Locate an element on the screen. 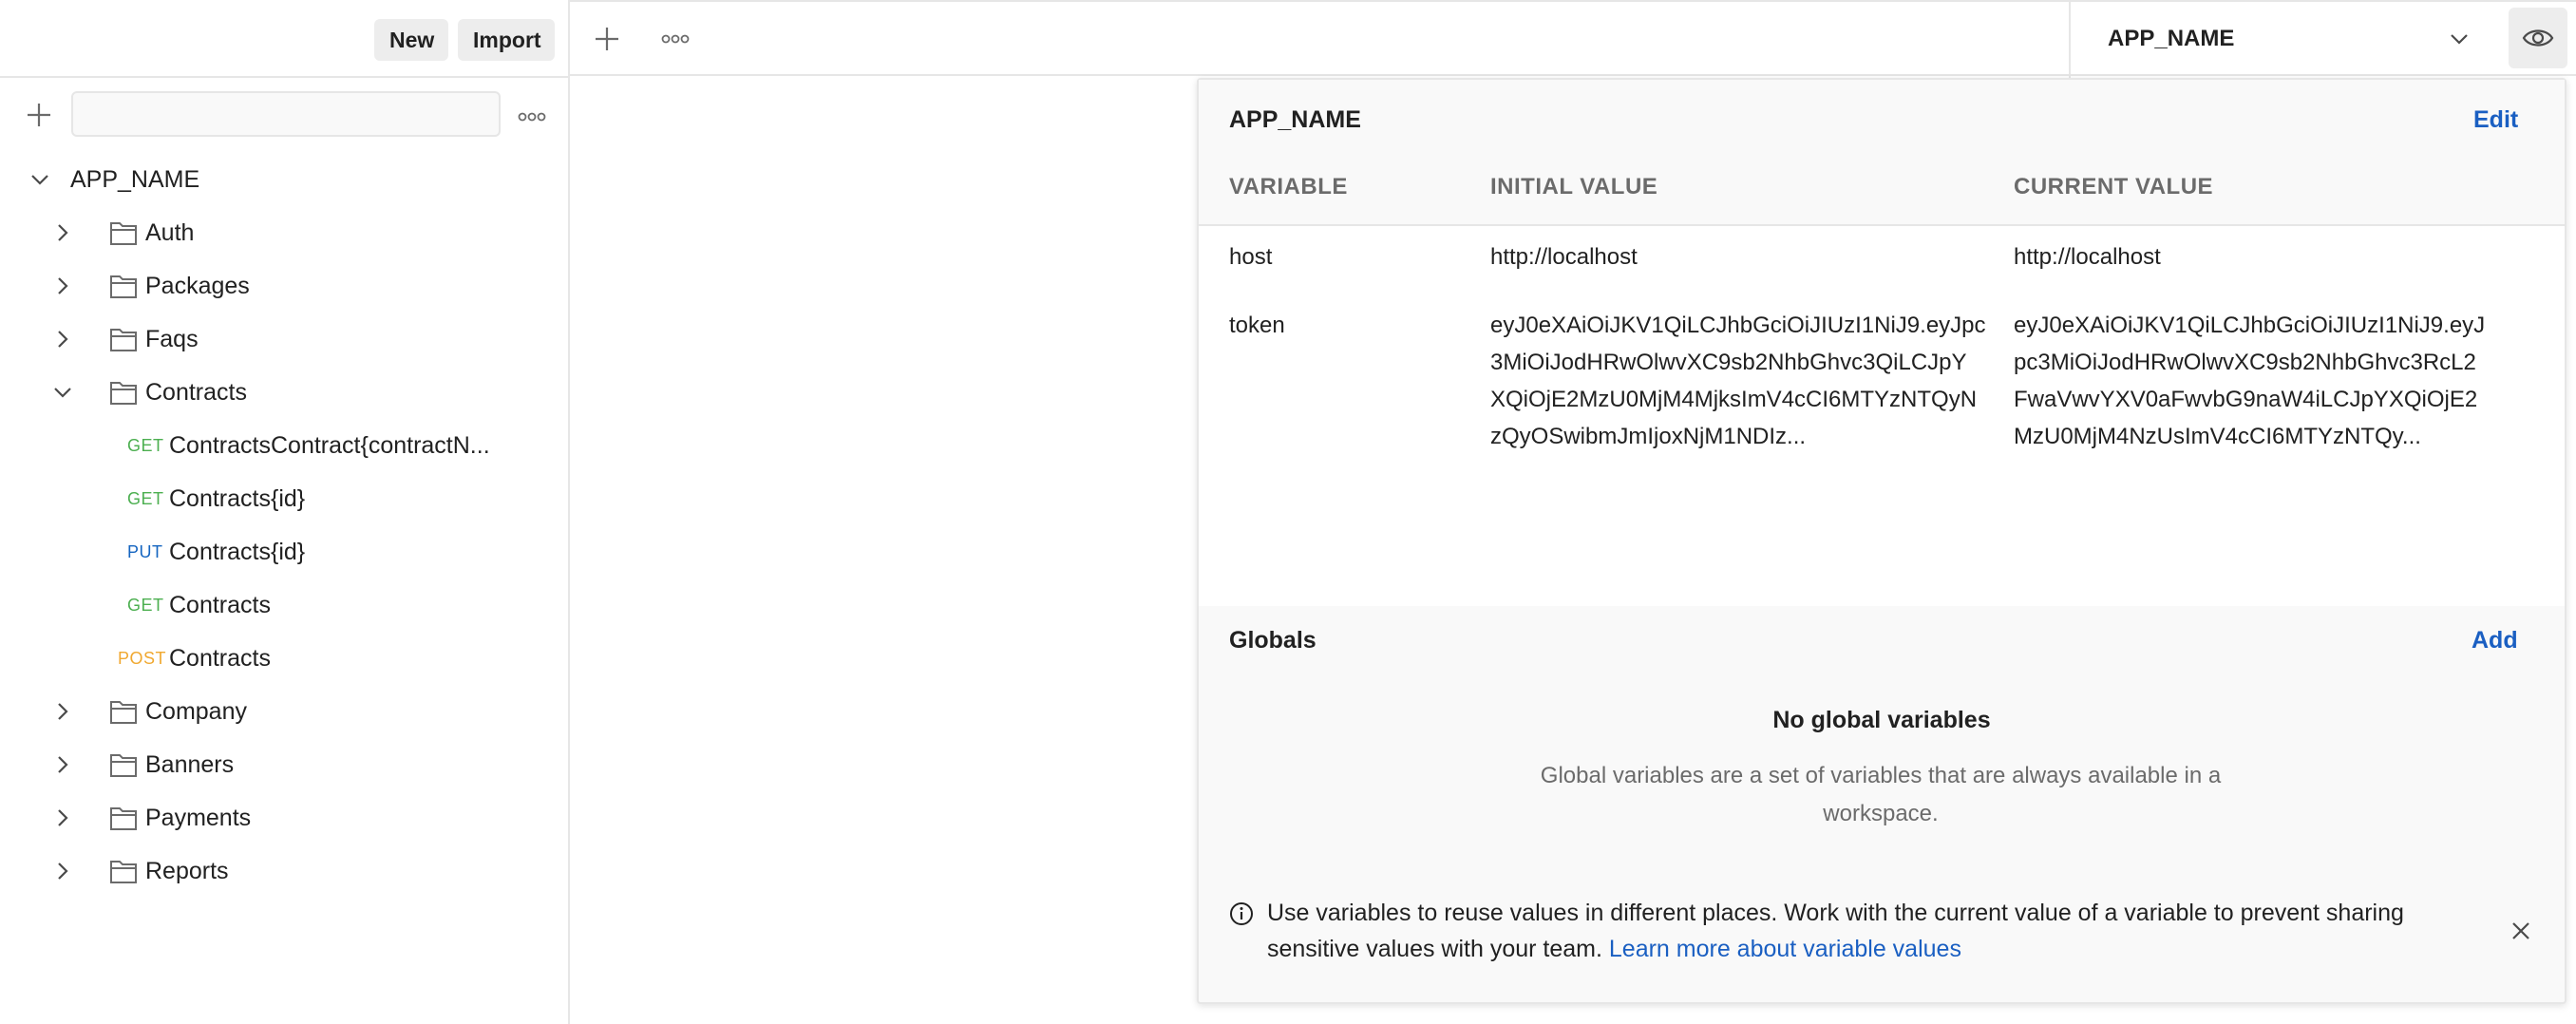  folder-label: Packages is located at coordinates (197, 286).